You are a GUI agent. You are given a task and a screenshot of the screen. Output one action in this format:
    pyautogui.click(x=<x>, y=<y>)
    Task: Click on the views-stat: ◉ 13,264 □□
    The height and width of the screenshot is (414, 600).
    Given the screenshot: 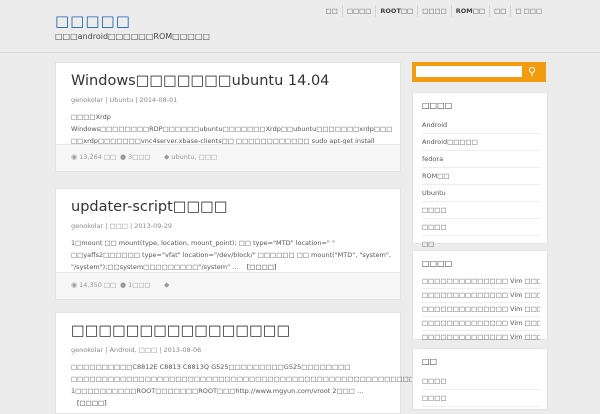 What is the action you would take?
    pyautogui.click(x=93, y=157)
    